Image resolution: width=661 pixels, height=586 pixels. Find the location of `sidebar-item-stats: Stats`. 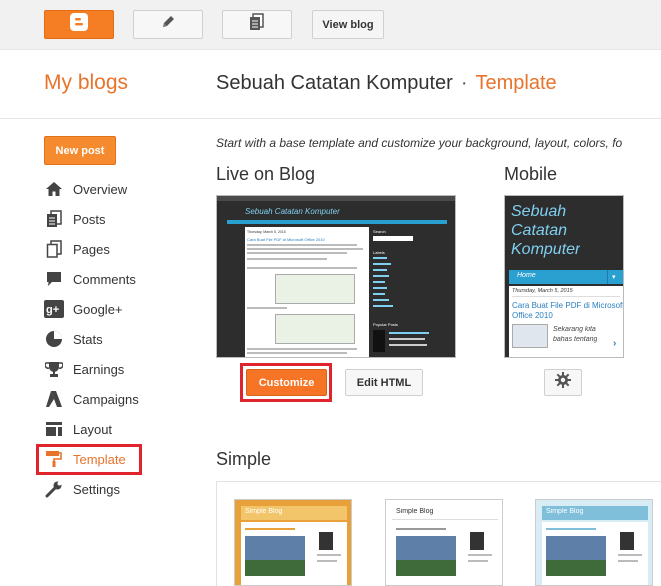

sidebar-item-stats: Stats is located at coordinates (99, 339).